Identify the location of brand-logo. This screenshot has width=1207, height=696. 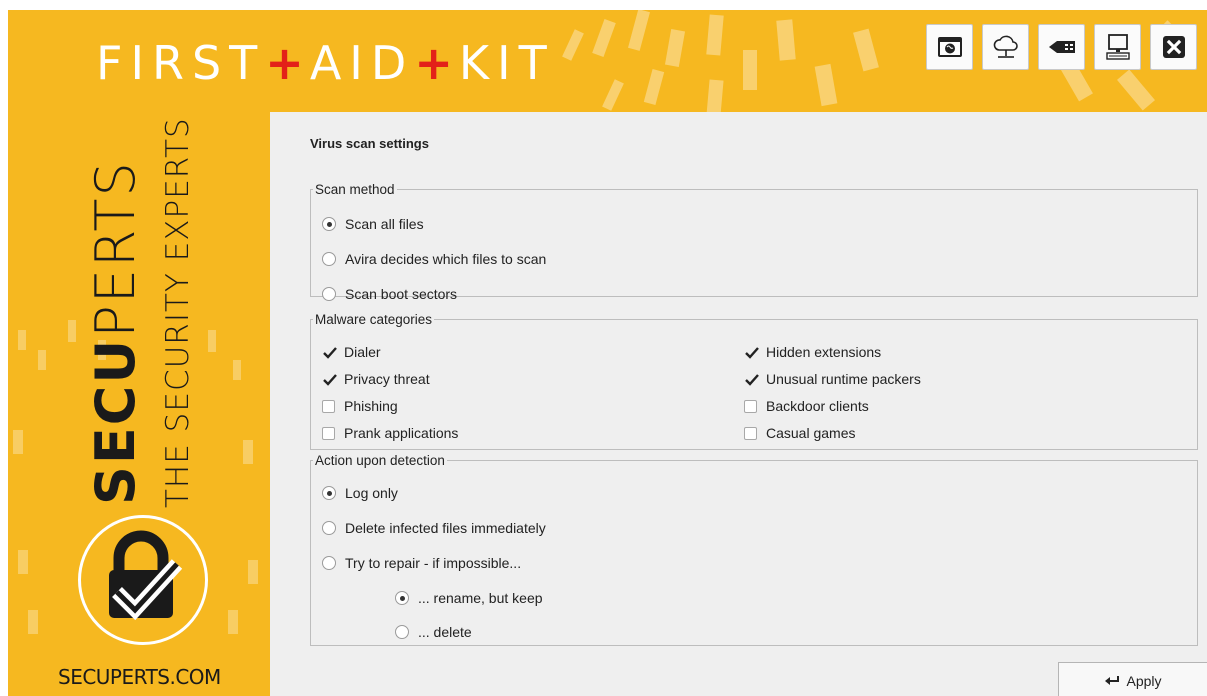
(143, 580).